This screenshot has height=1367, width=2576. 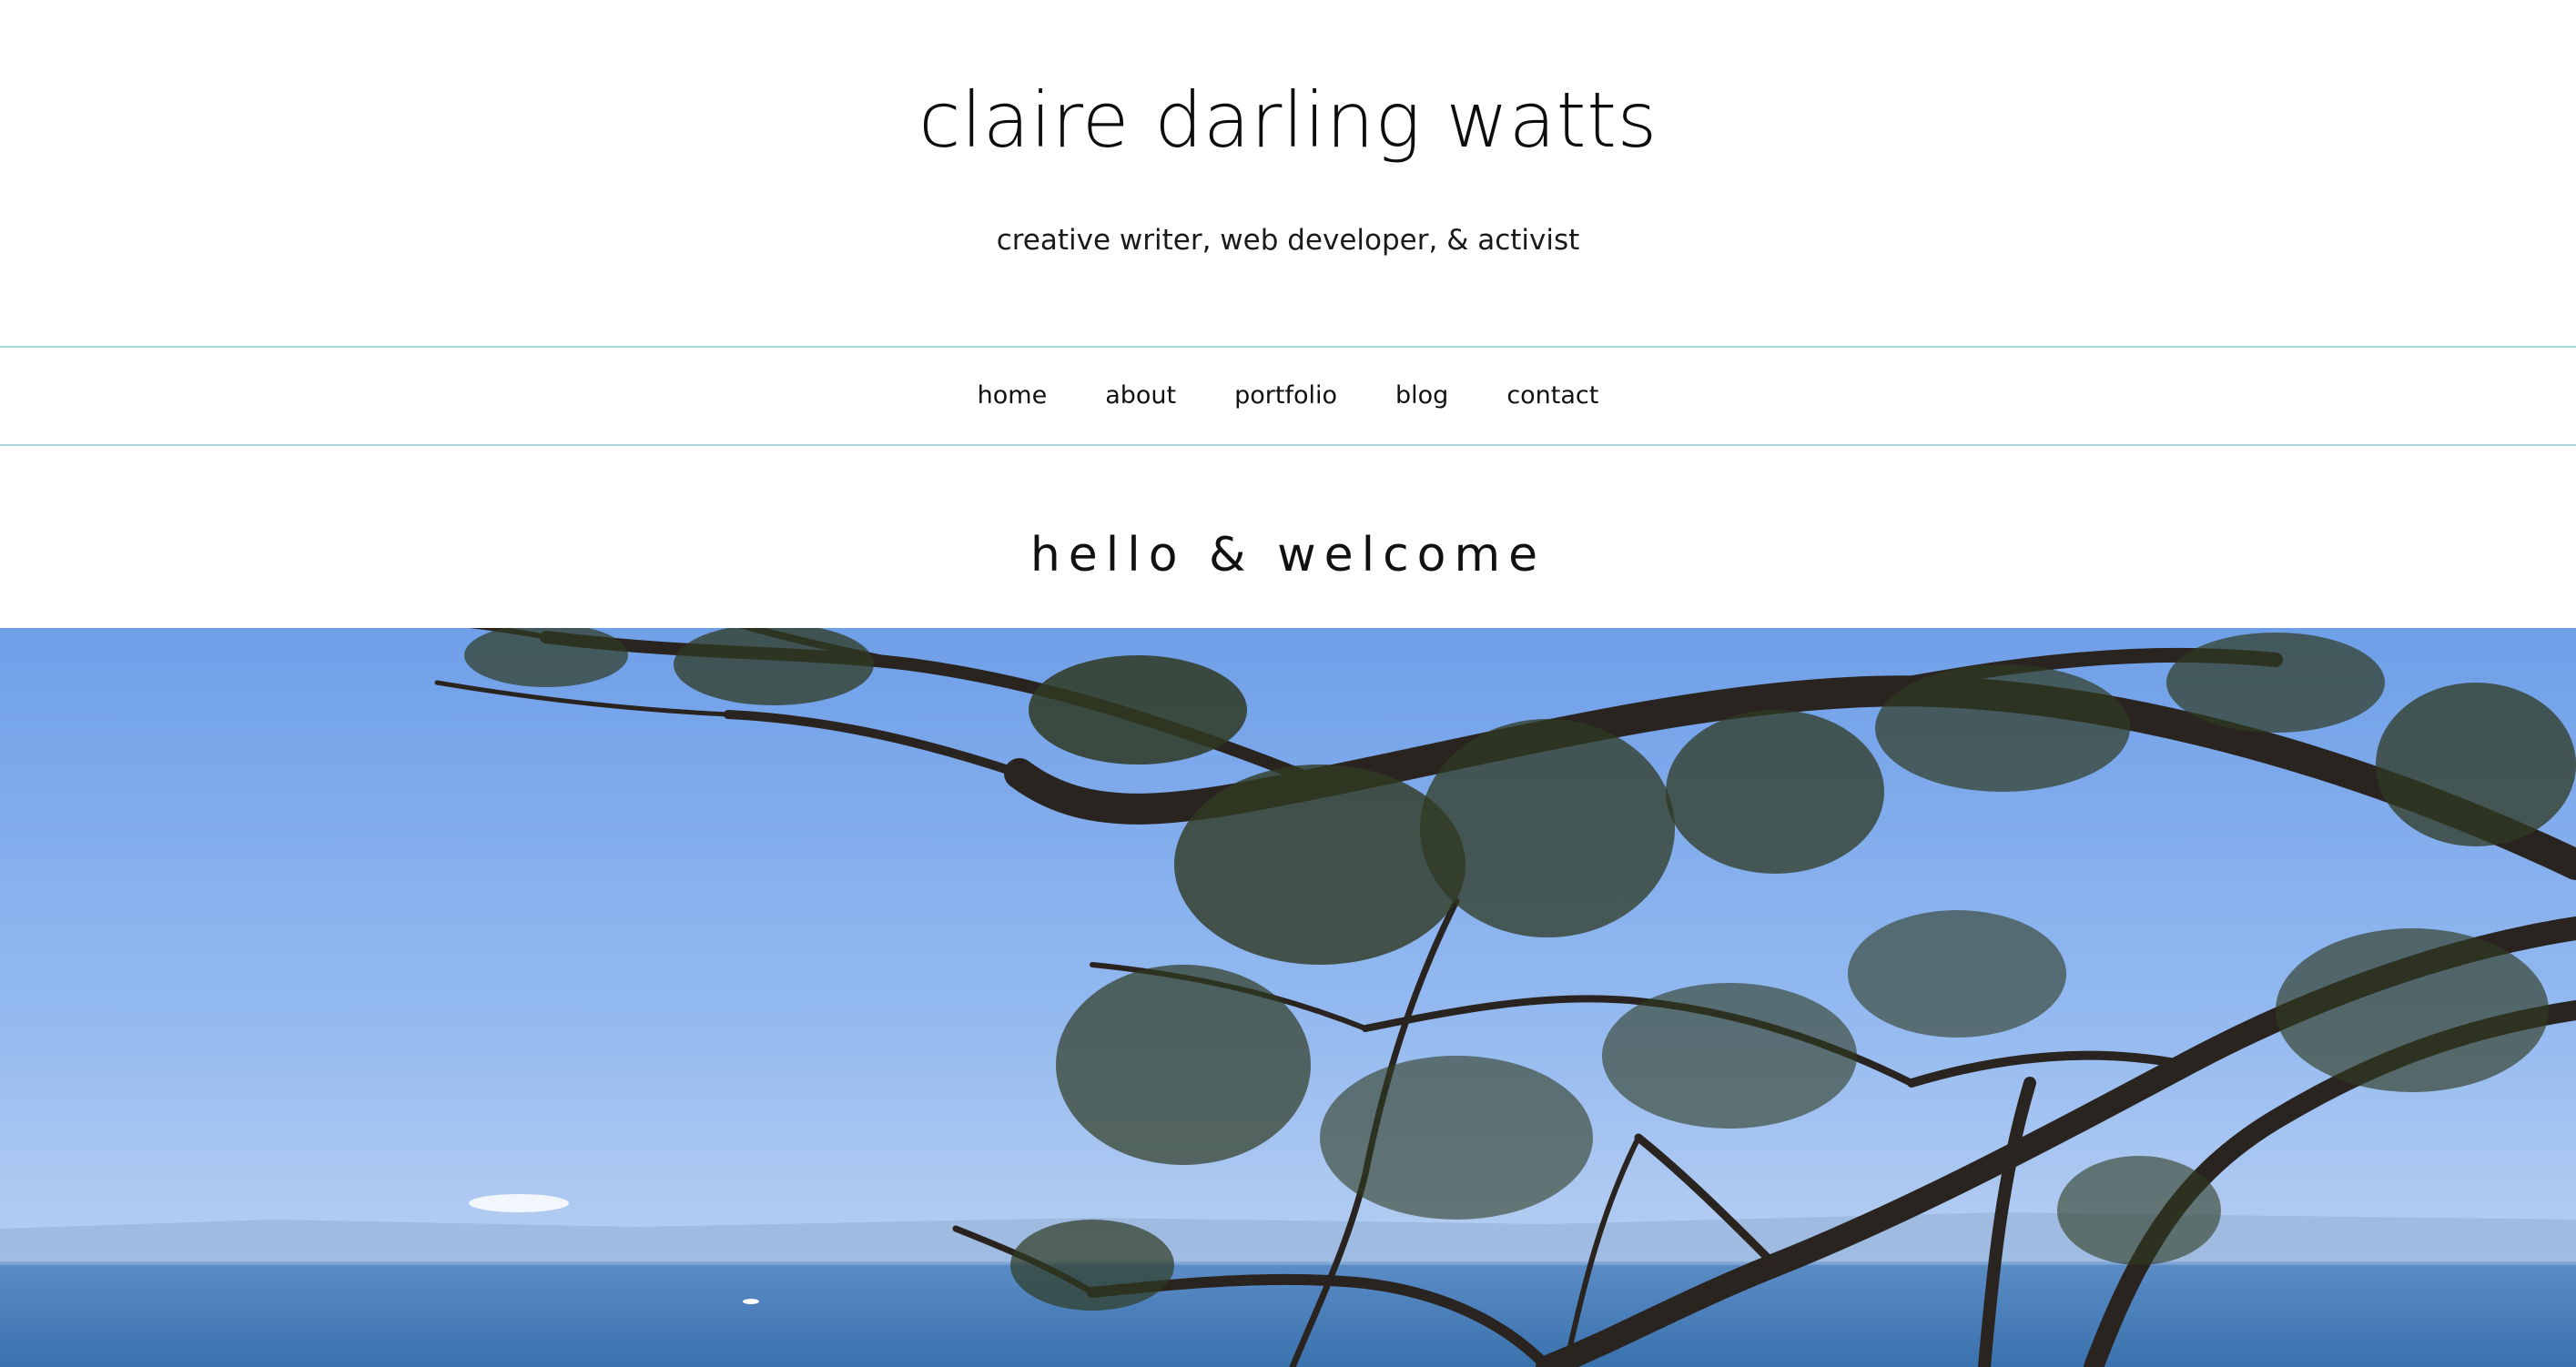 I want to click on nav-item-blog: blog, so click(x=1421, y=396).